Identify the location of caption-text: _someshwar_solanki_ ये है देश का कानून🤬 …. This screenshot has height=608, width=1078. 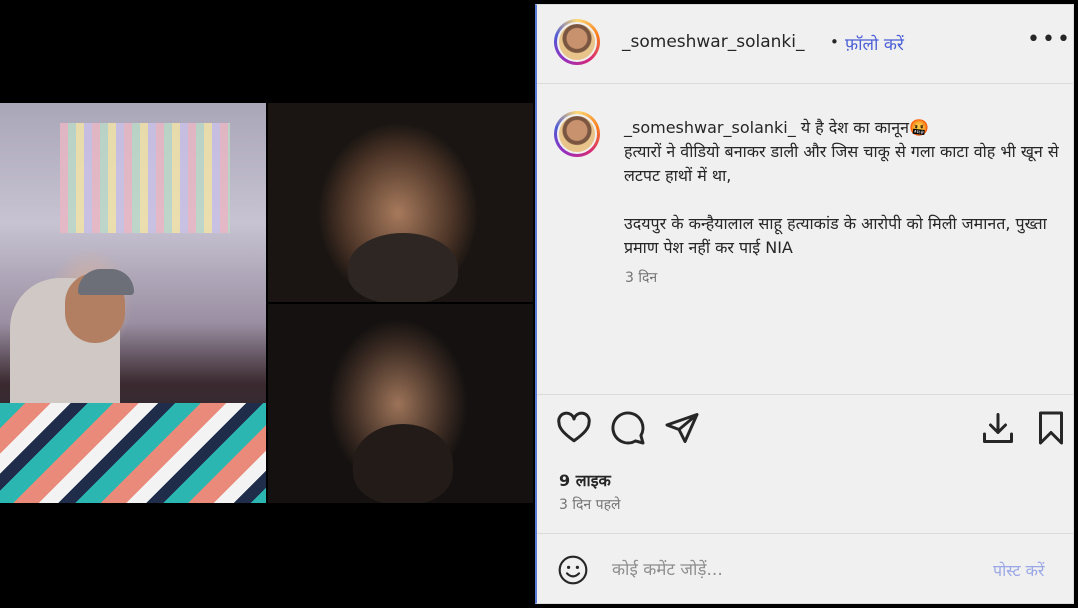
(844, 188).